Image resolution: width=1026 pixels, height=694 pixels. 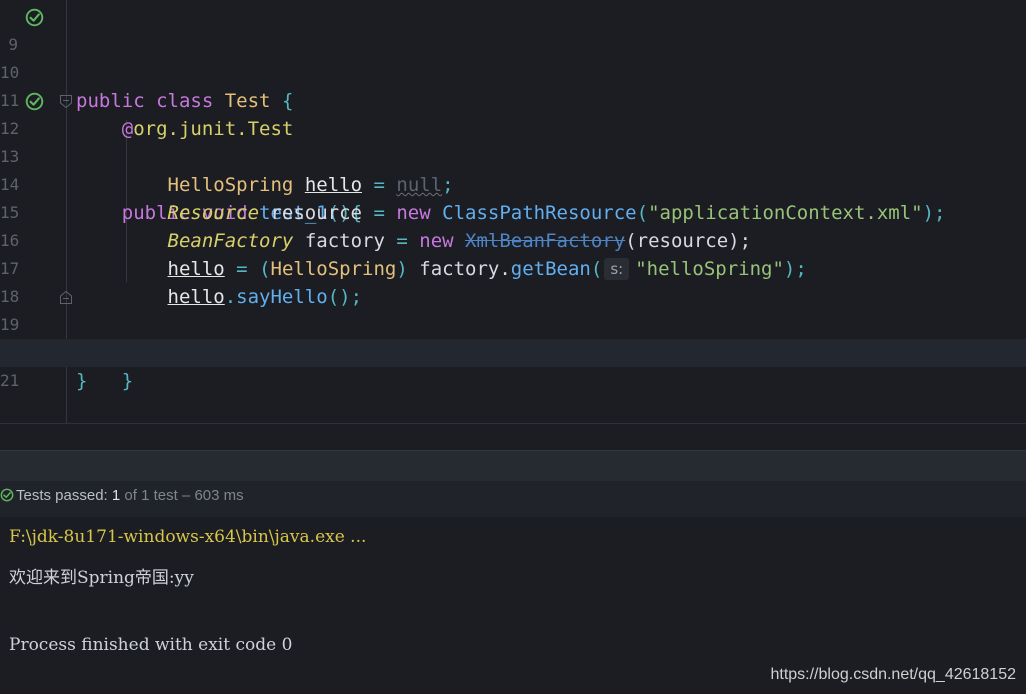 What do you see at coordinates (893, 674) in the screenshot?
I see `watermark-url: https://blog.csdn.net/qq_42618152` at bounding box center [893, 674].